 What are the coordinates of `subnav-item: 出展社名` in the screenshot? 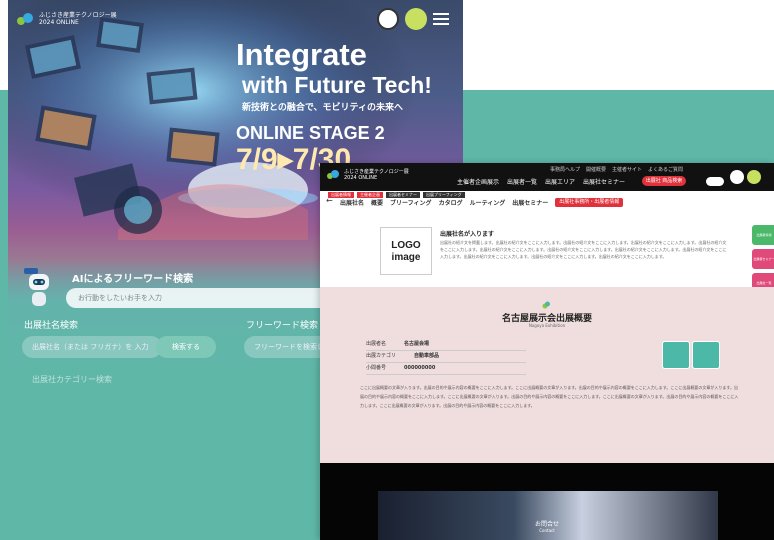 It's located at (352, 202).